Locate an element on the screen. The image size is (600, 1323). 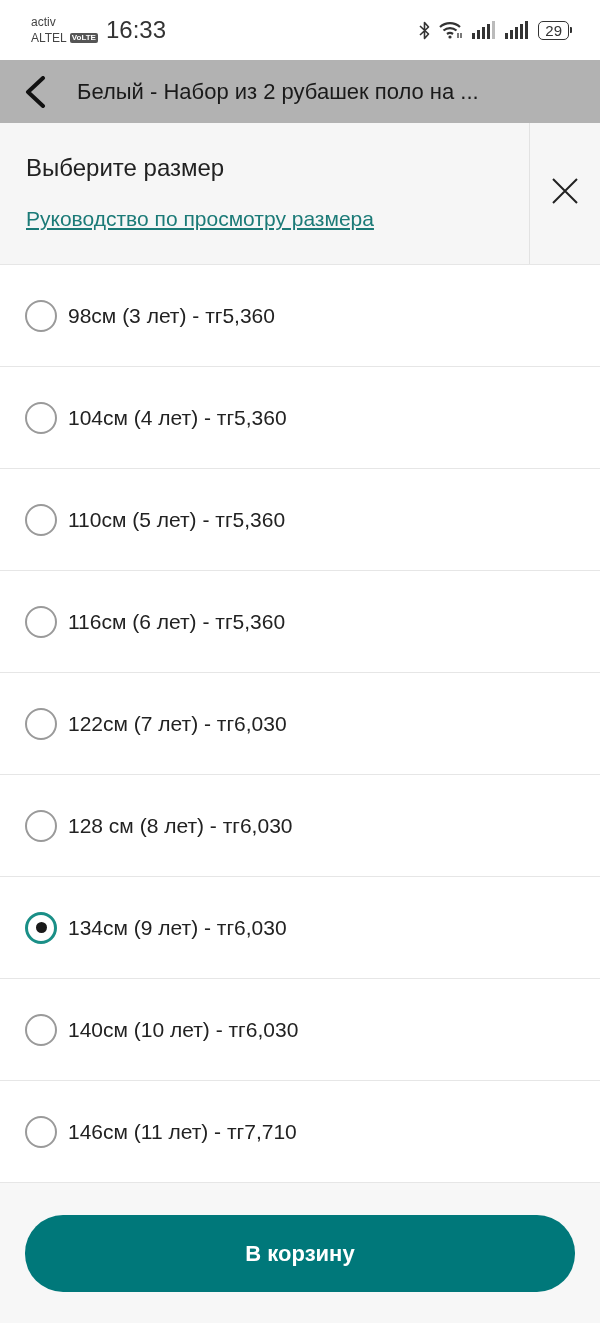
clock-time: 16:33 is located at coordinates (135, 30).